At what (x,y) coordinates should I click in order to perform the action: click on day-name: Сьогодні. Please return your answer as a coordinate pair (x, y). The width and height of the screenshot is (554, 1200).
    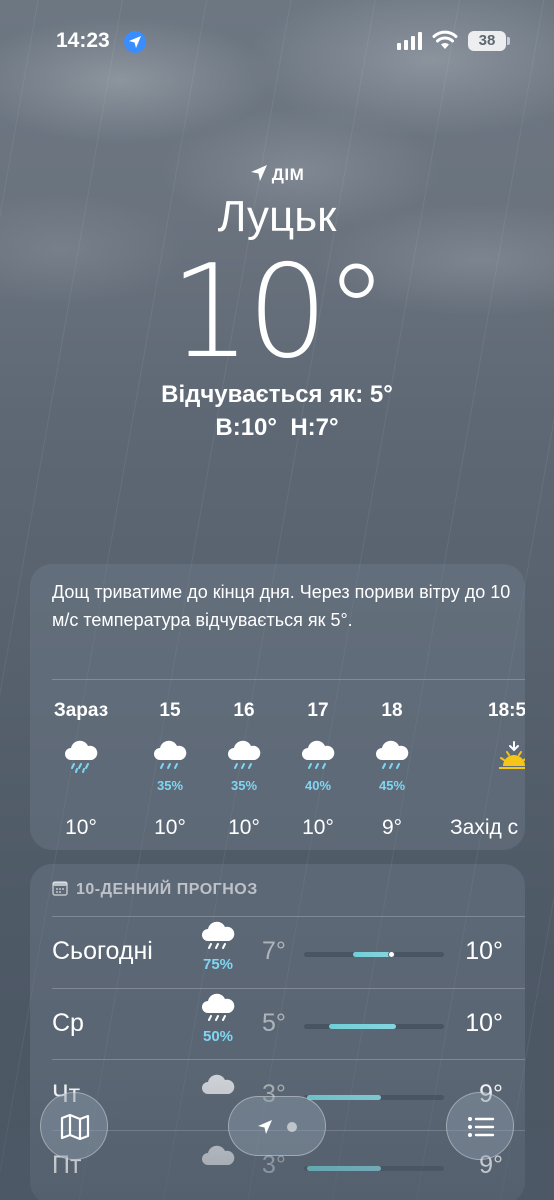
    Looking at the image, I should click on (102, 951).